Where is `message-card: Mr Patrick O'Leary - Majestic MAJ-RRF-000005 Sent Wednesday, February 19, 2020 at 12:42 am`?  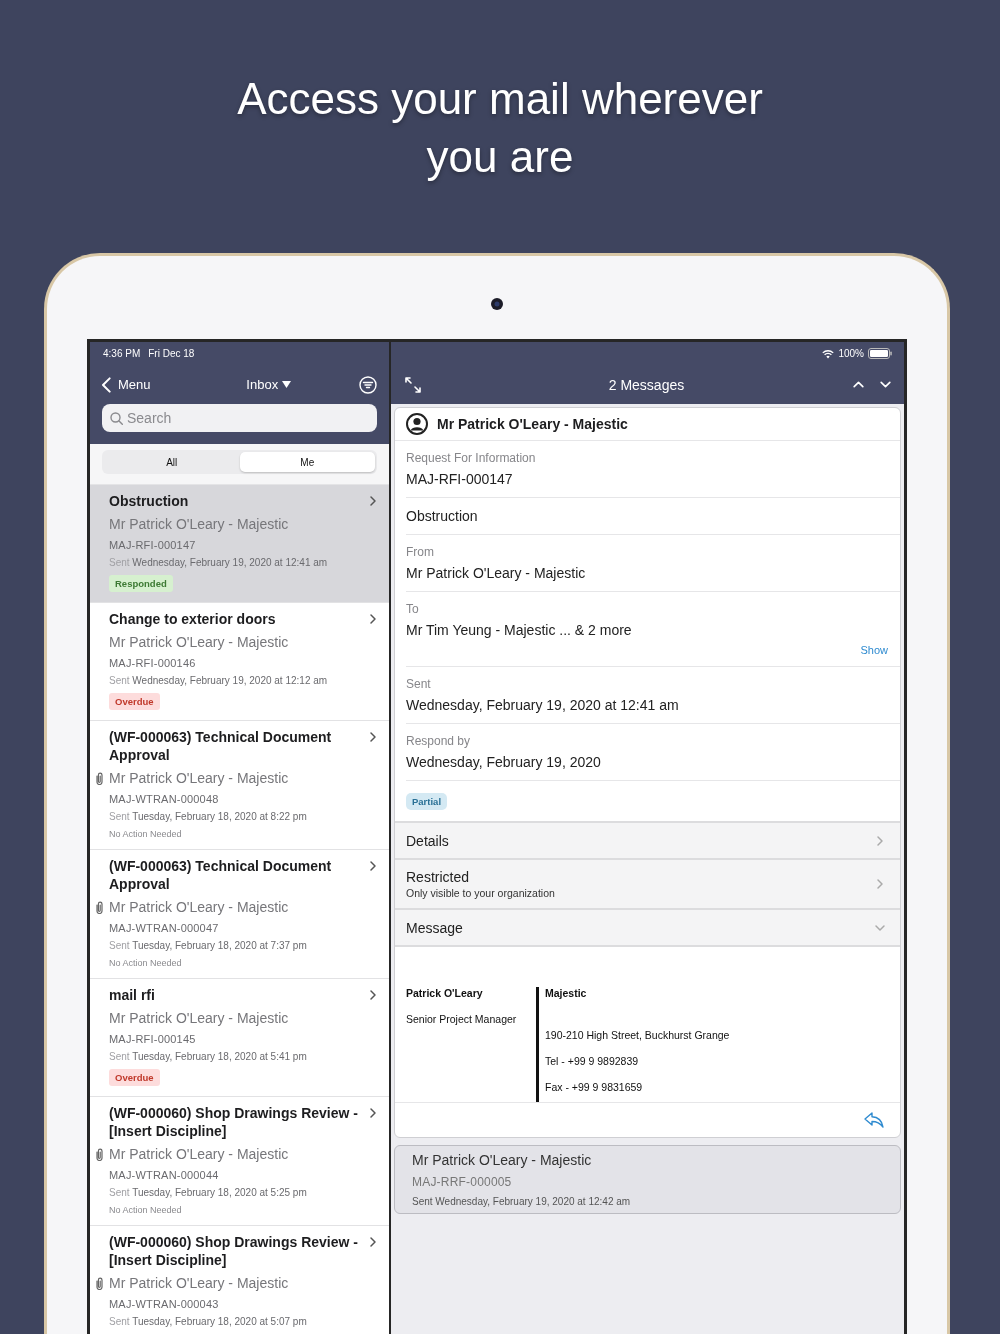
message-card: Mr Patrick O'Leary - Majestic MAJ-RRF-000005 Sent Wednesday, February 19, 2020 at 12:42 am is located at coordinates (647, 1179).